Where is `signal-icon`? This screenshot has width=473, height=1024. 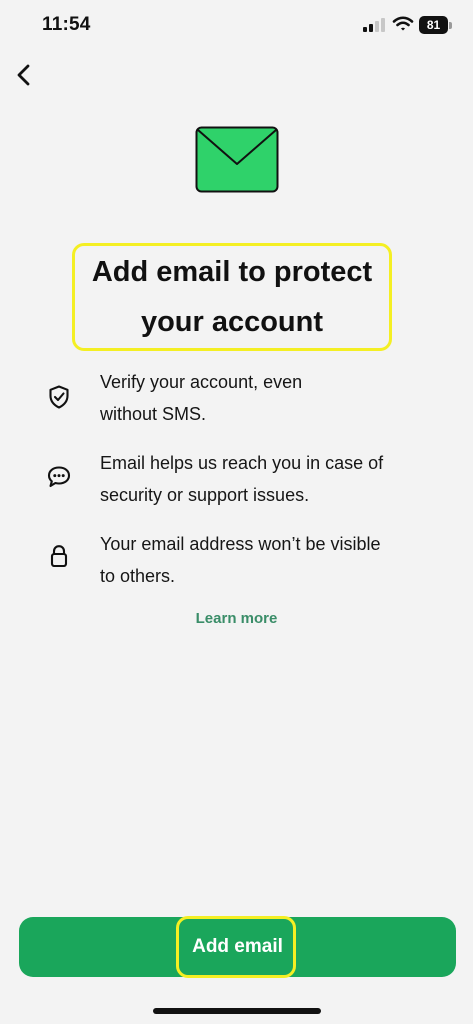 signal-icon is located at coordinates (374, 25).